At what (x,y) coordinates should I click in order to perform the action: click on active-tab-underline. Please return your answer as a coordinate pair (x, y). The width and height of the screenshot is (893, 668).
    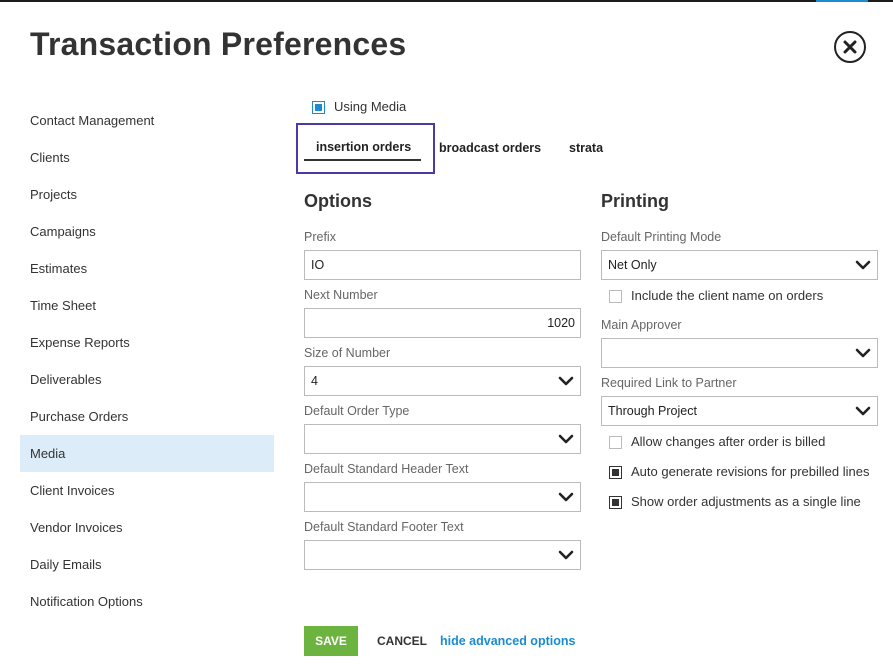
    Looking at the image, I should click on (362, 160).